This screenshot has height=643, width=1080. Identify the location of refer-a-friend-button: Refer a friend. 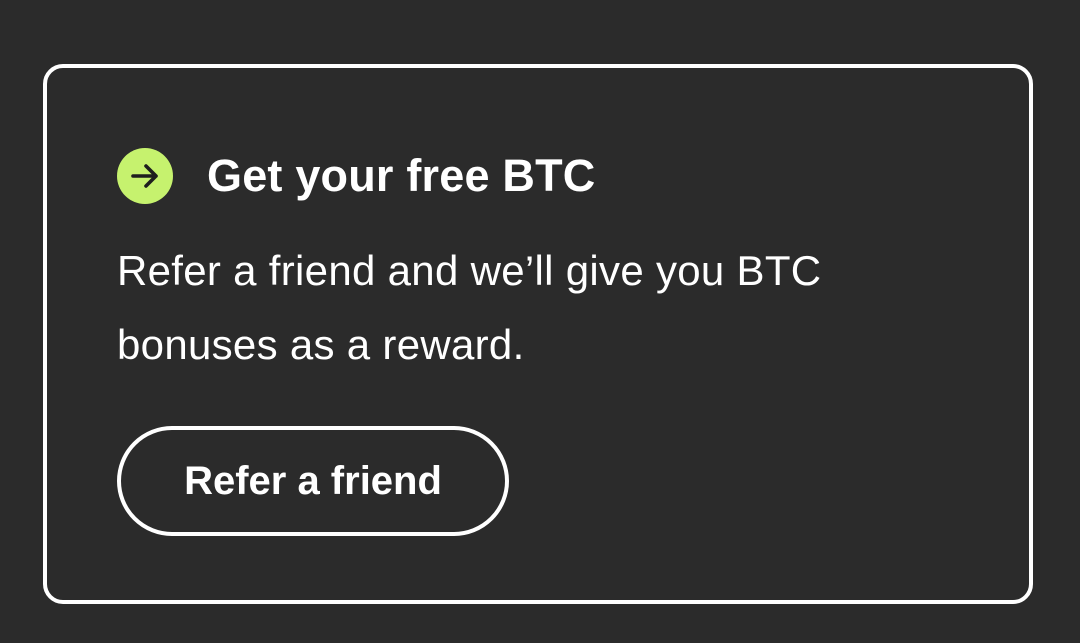
(313, 481).